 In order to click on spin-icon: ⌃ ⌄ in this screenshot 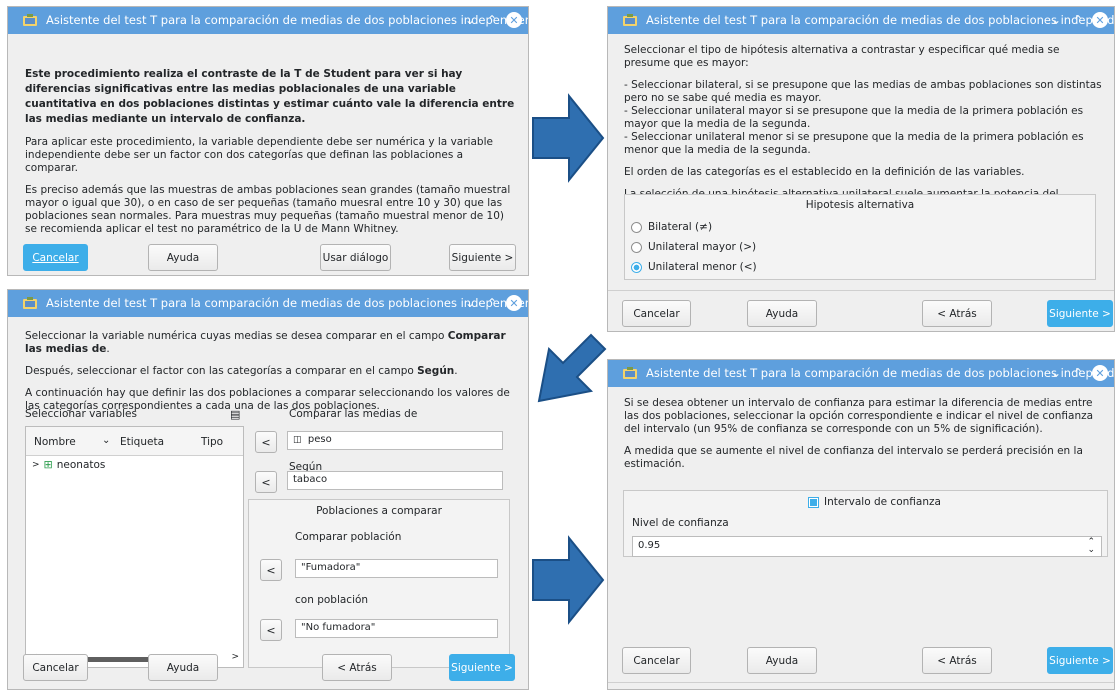, I will do `click(1091, 546)`.